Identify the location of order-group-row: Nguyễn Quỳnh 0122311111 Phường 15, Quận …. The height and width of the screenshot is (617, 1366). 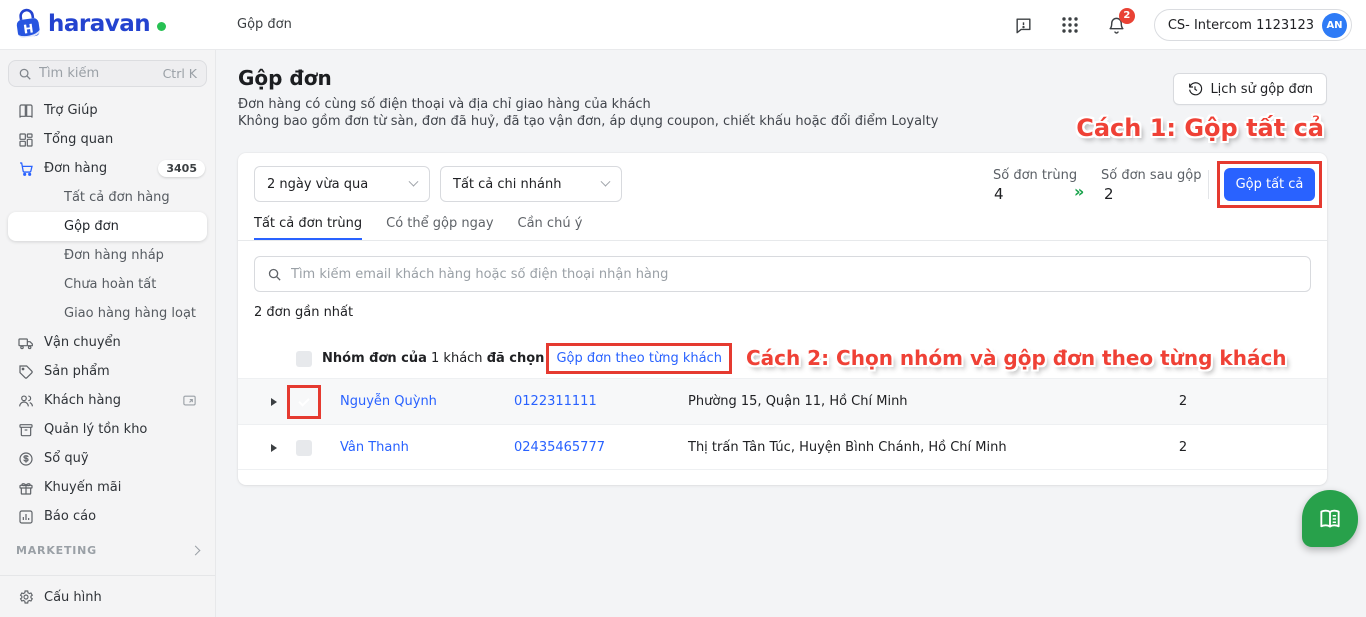
(782, 401).